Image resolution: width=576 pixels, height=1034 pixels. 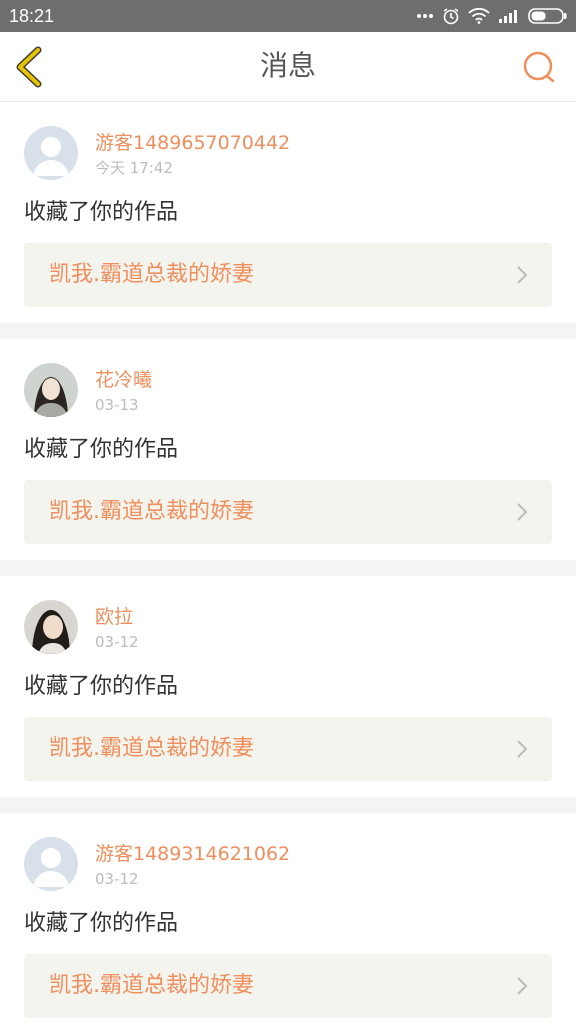 I want to click on username: 游客1489314621062, so click(x=192, y=854).